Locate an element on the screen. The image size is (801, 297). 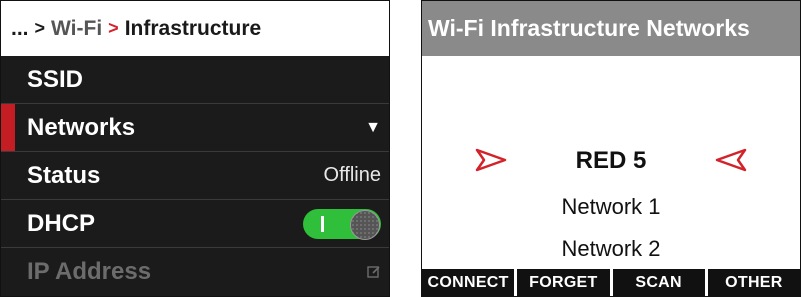
edit-icon is located at coordinates (373, 272).